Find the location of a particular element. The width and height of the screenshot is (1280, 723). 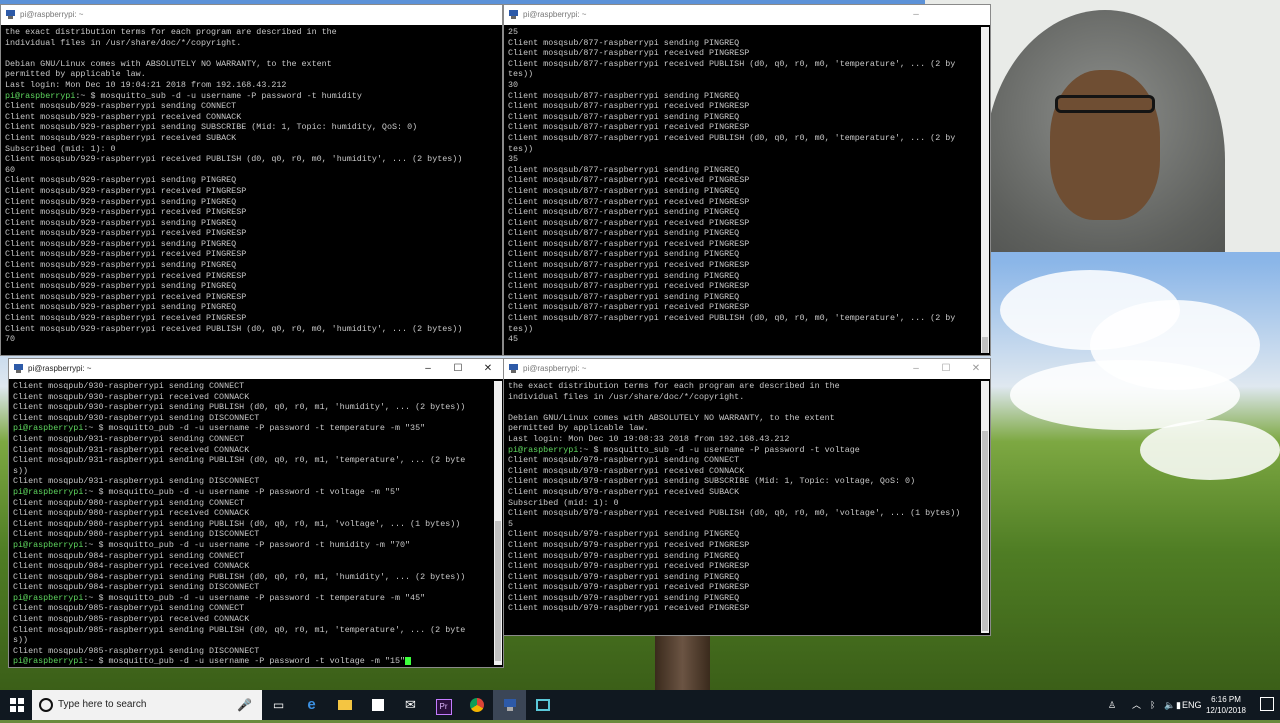

terminal-taskbar-icon is located at coordinates (542, 705).